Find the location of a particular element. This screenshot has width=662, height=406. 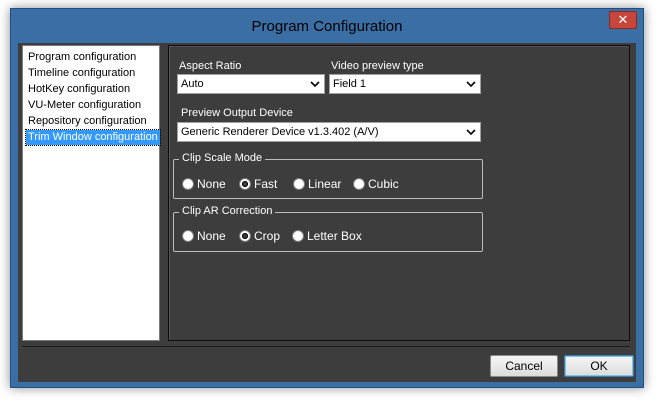

window-title: Program Configuration is located at coordinates (327, 26).